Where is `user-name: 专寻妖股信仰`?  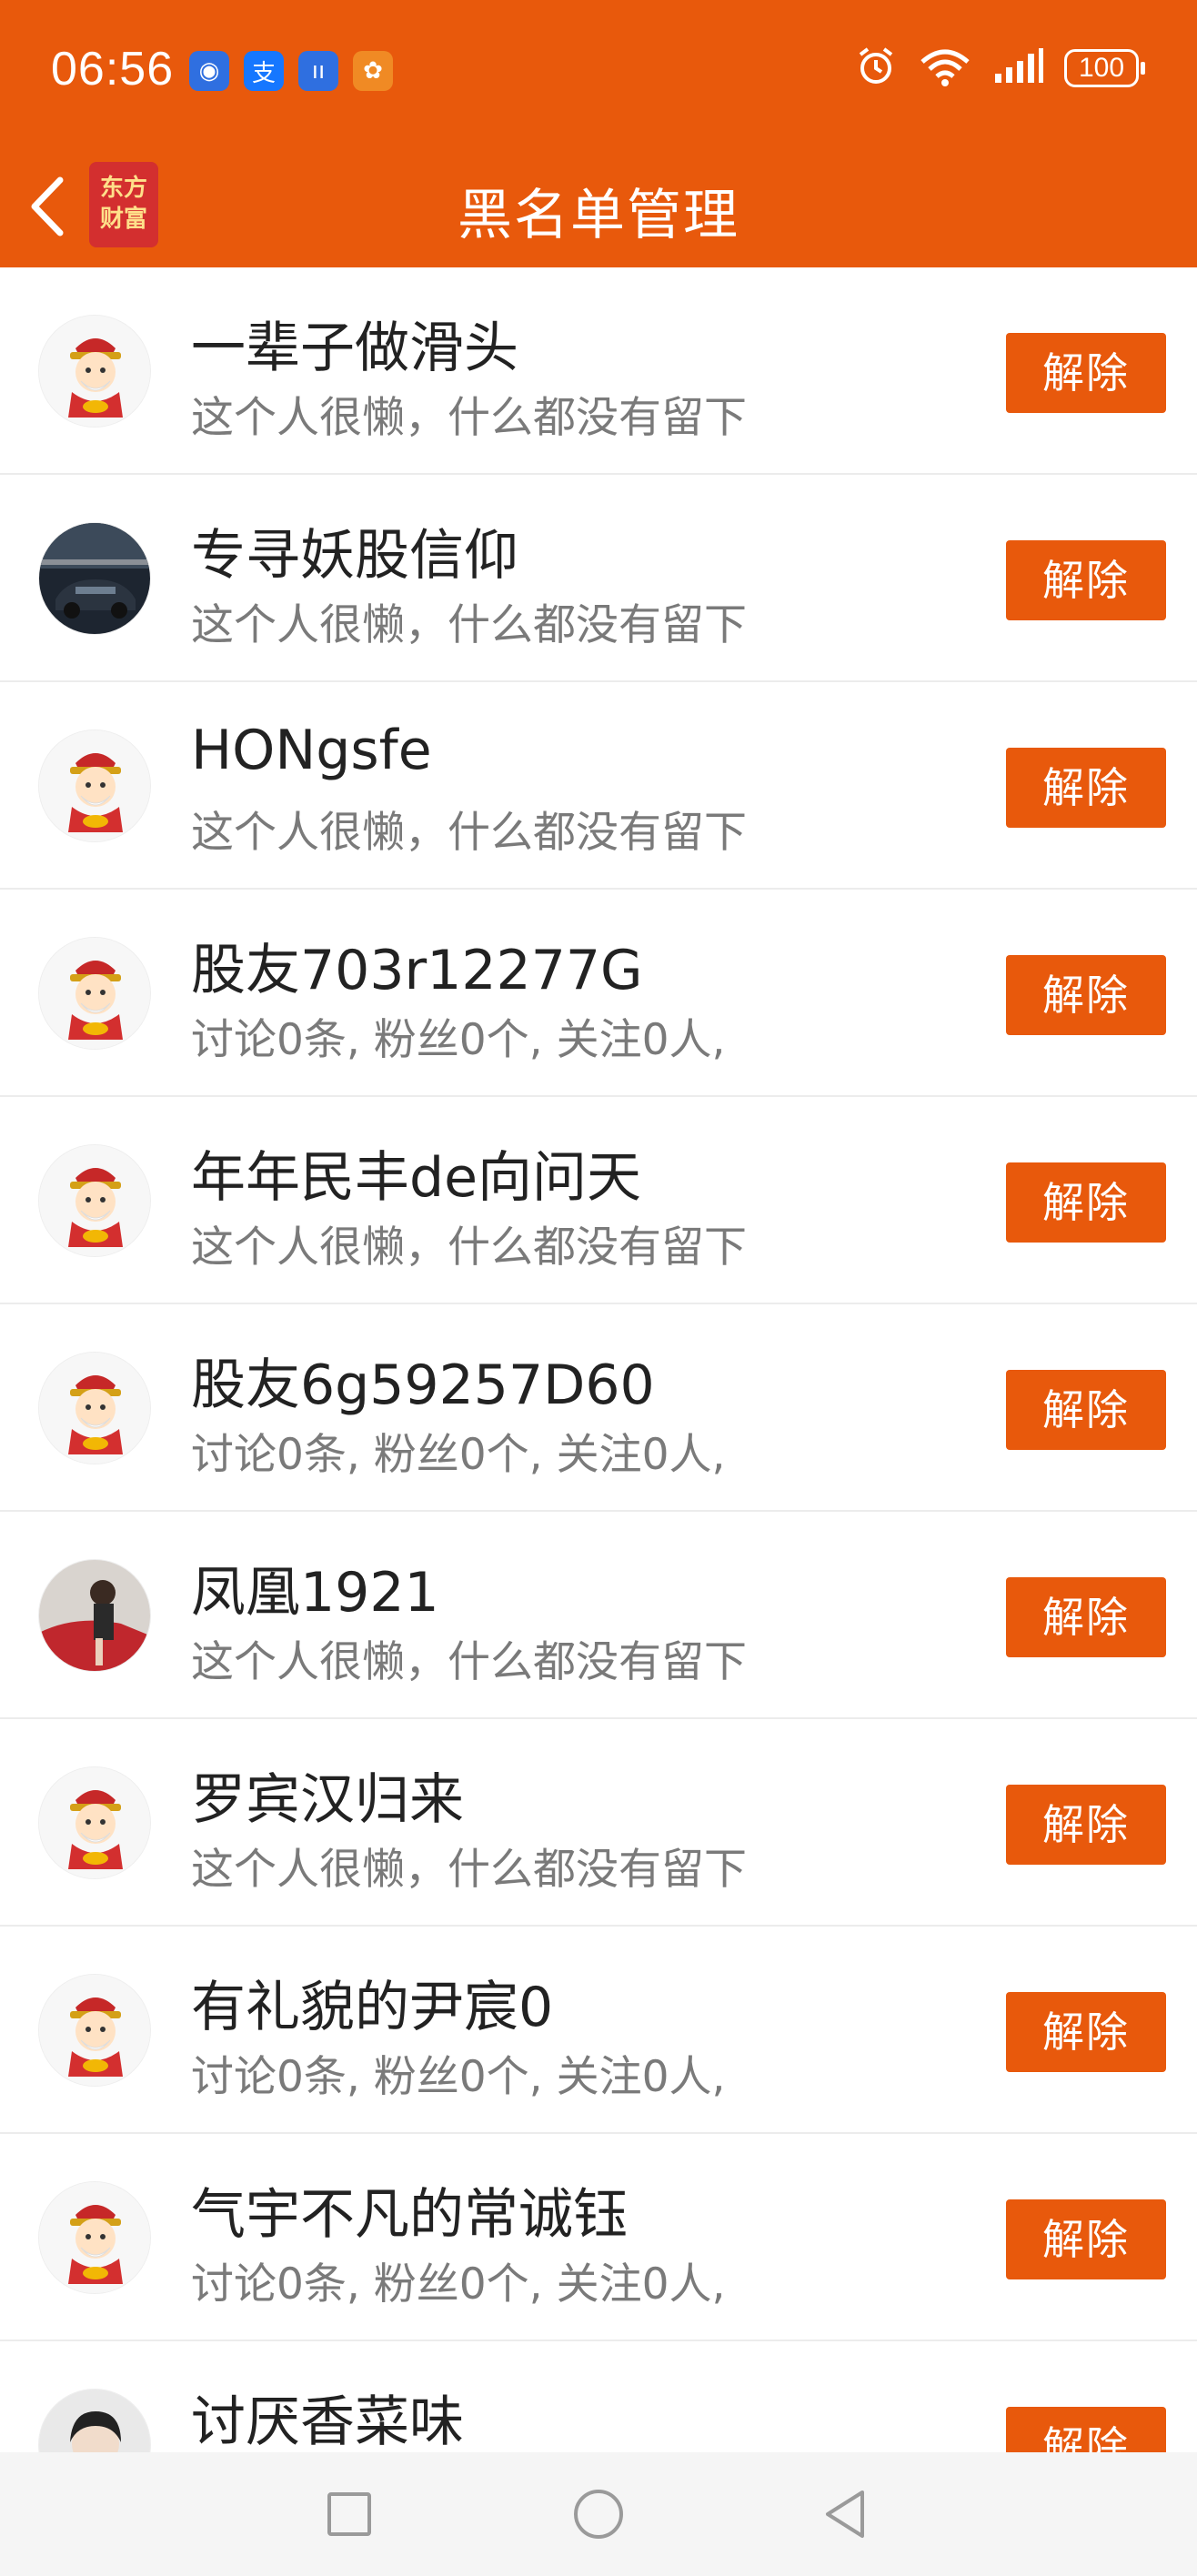
user-name: 专寻妖股信仰 is located at coordinates (354, 556).